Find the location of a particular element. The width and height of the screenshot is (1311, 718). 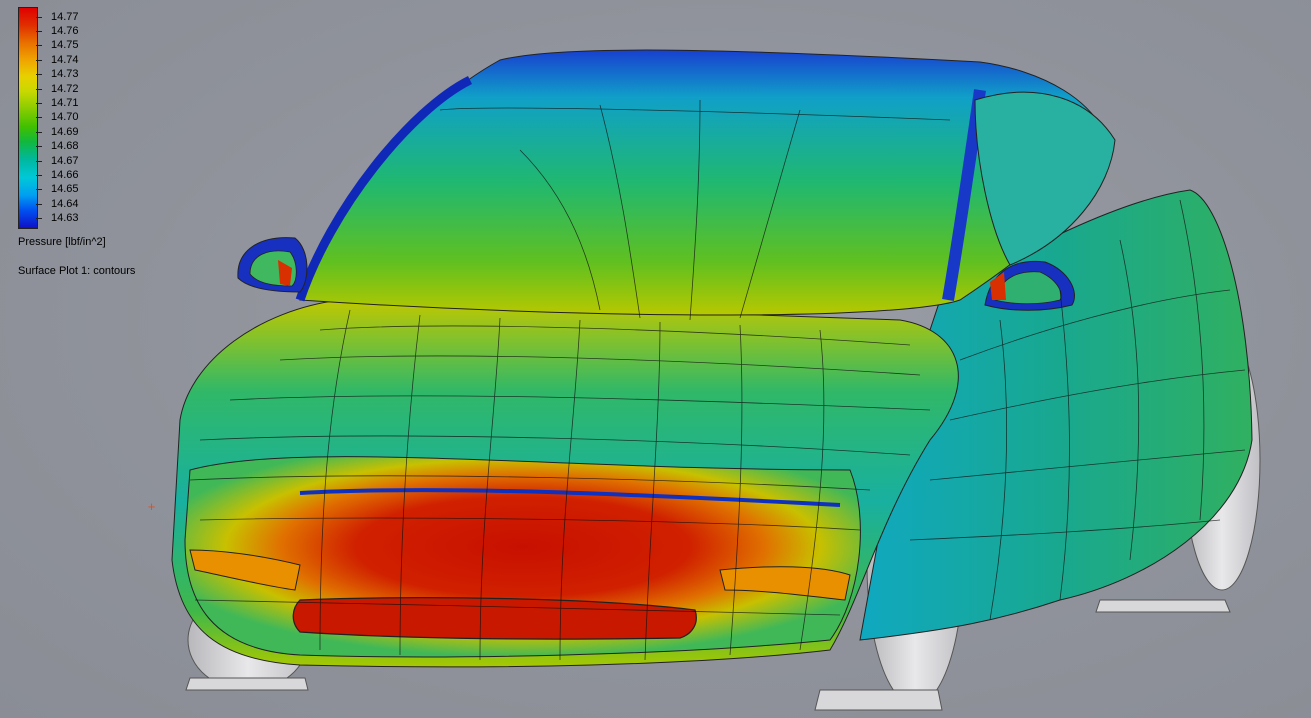

legend-tick-label: 14.63 is located at coordinates (65, 218).